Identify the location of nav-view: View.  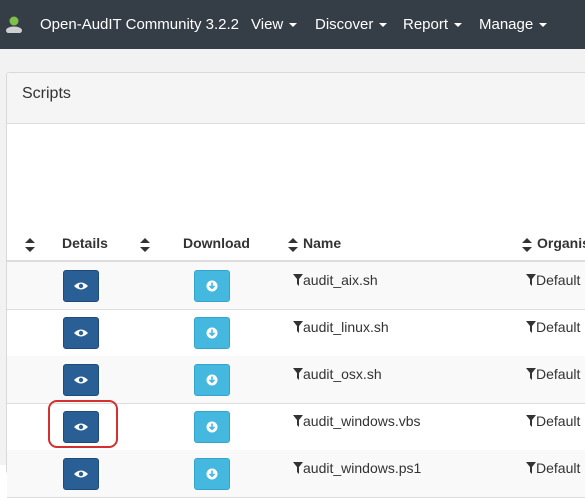
(274, 24).